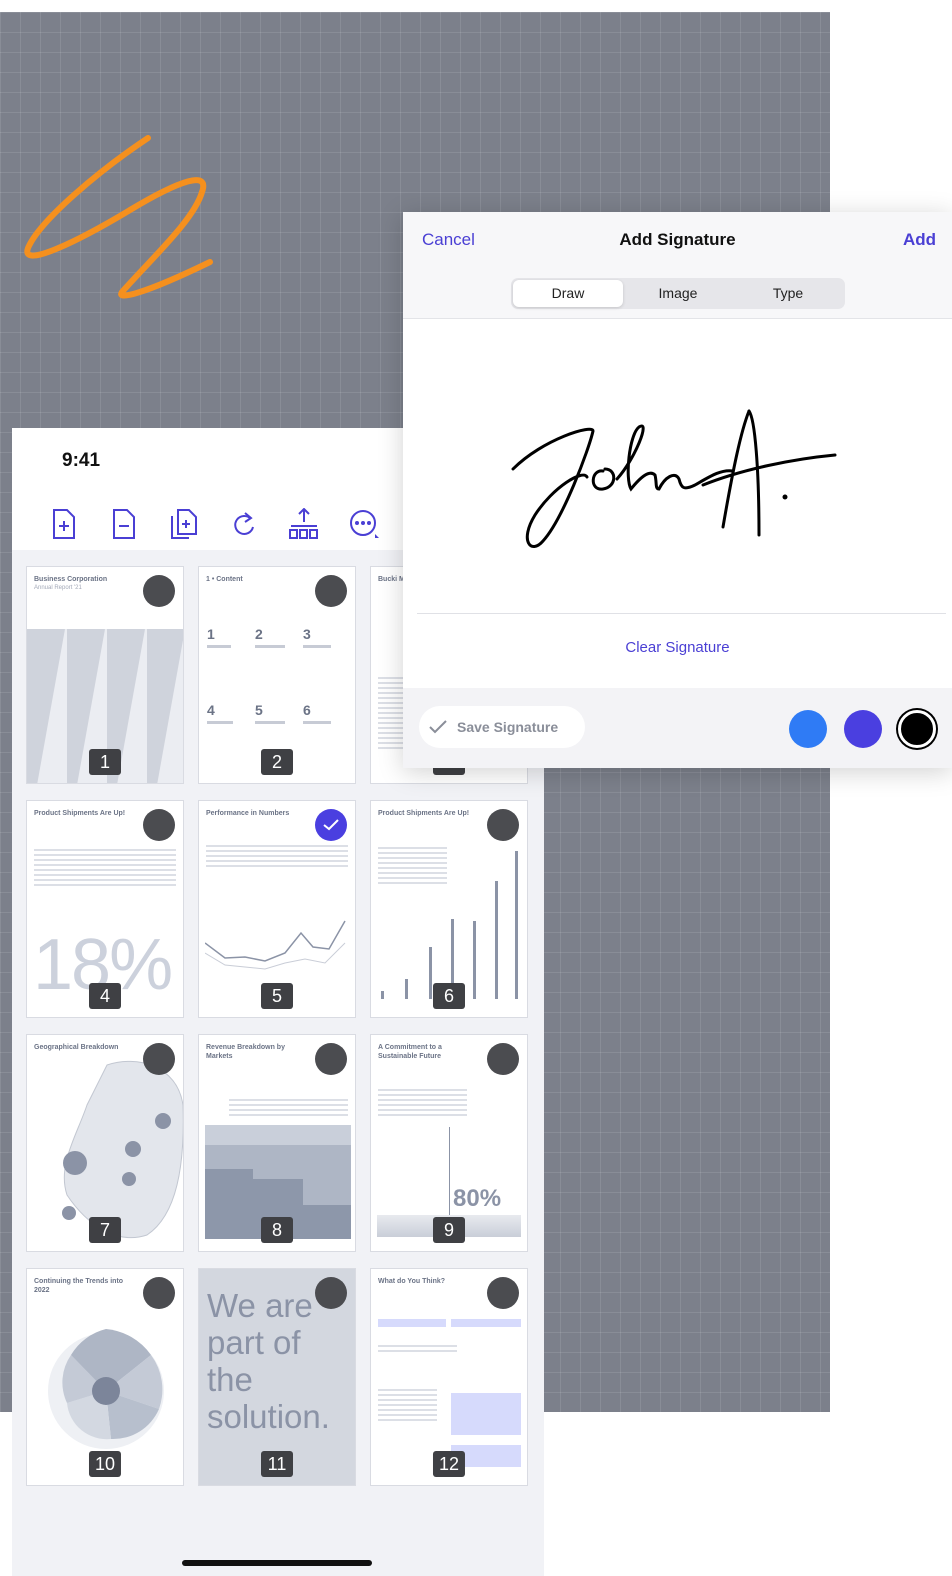 The image size is (952, 1576). I want to click on big-percent: 80%, so click(477, 1198).